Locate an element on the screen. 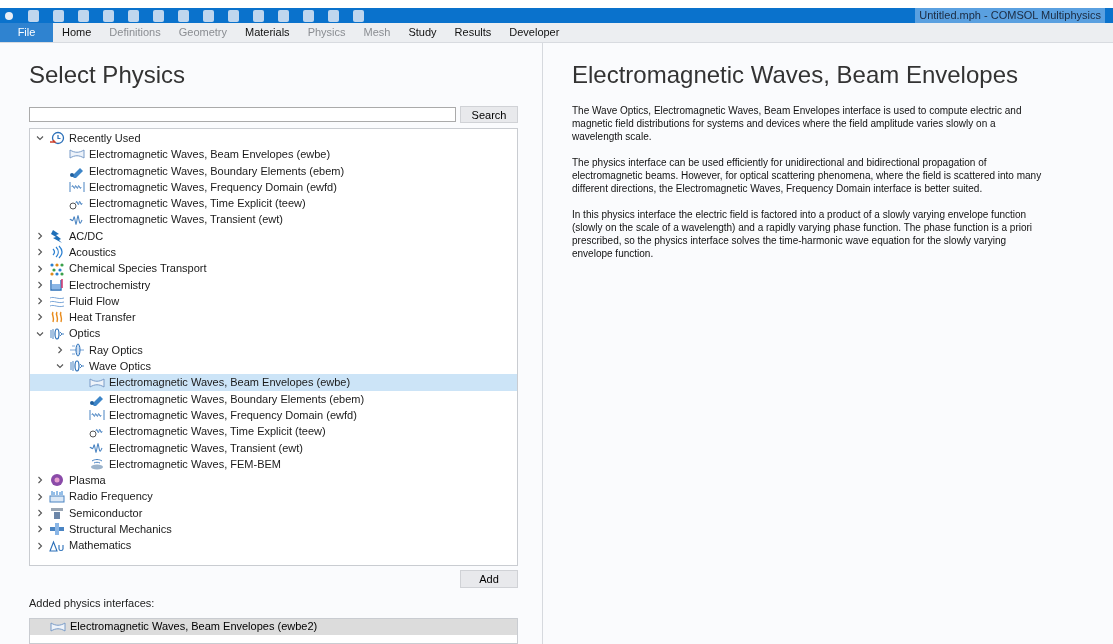 The image size is (1113, 644). tree-item: Fluid Flow is located at coordinates (273, 301).